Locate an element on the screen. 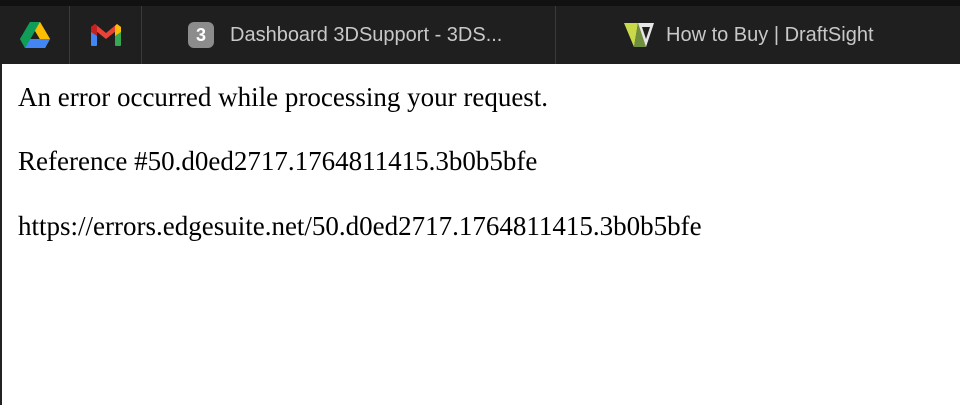 This screenshot has height=405, width=960. tab-how-to-buy-draftsight: How to Buy | DraftSight is located at coordinates (758, 35).